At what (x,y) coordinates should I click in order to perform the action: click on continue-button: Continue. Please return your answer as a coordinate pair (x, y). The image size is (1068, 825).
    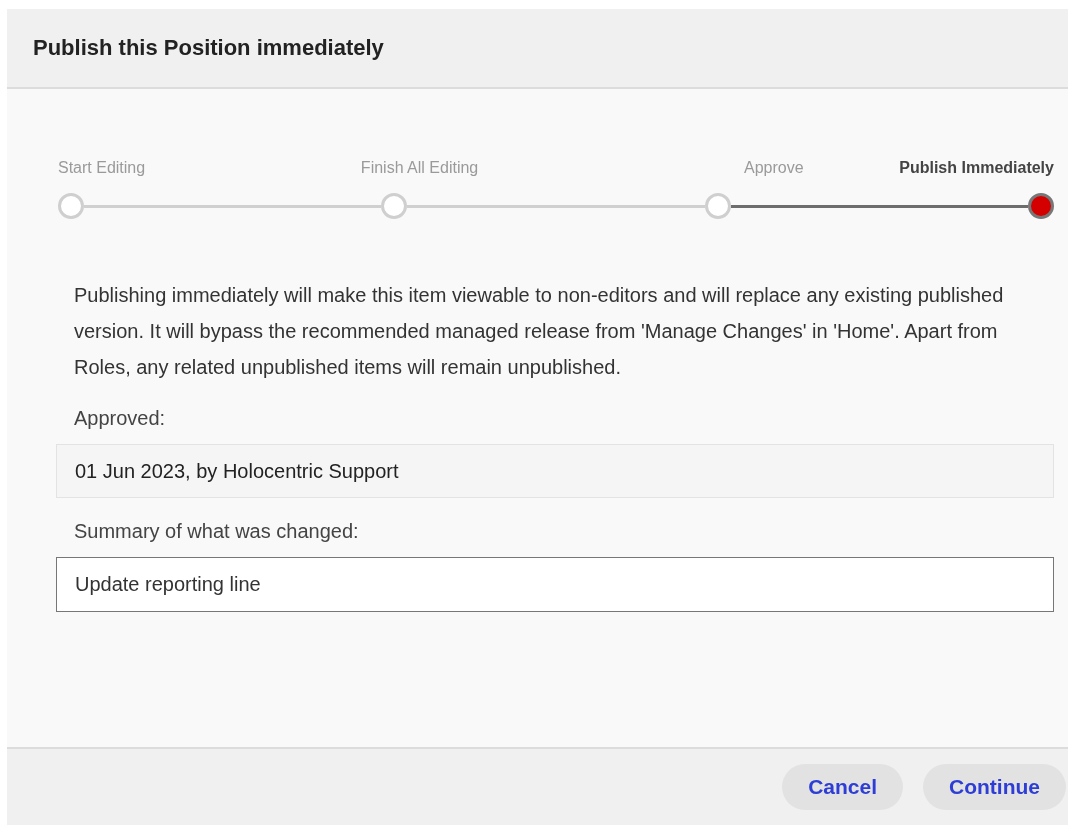
    Looking at the image, I should click on (994, 787).